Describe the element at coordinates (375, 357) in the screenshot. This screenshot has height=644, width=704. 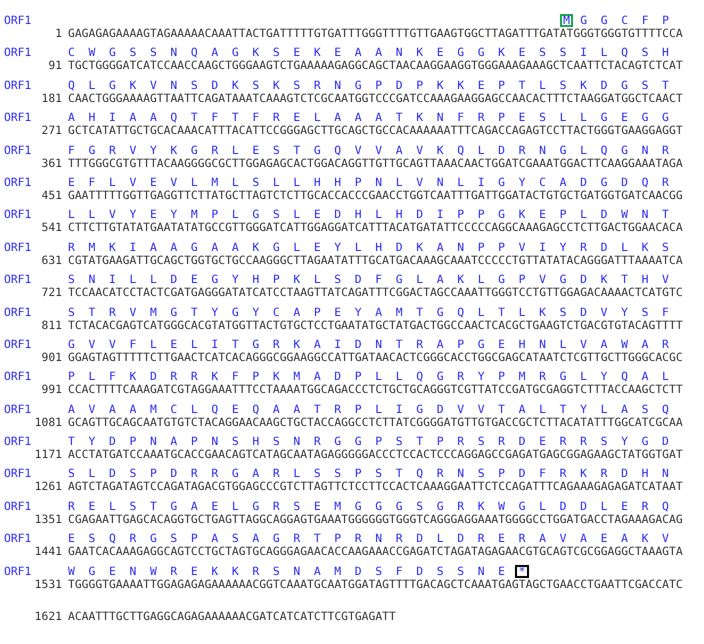
I see `dna-sequence: GGAGTAGTTTTTCTTGAACTCATCACAGGGCGGAAGGCCATTGATAACACTCGGGCACCTGGCGAGCATAATCTCGTTGCTTGGGCACGC` at that location.